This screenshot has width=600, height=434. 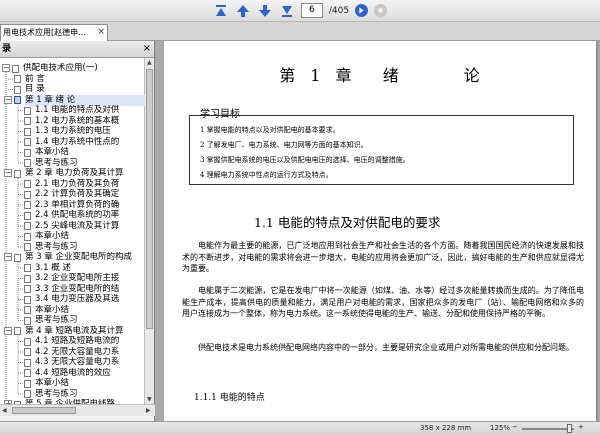 What do you see at coordinates (446, 428) in the screenshot?
I see `page-size-readout: 358 x 228 mm` at bounding box center [446, 428].